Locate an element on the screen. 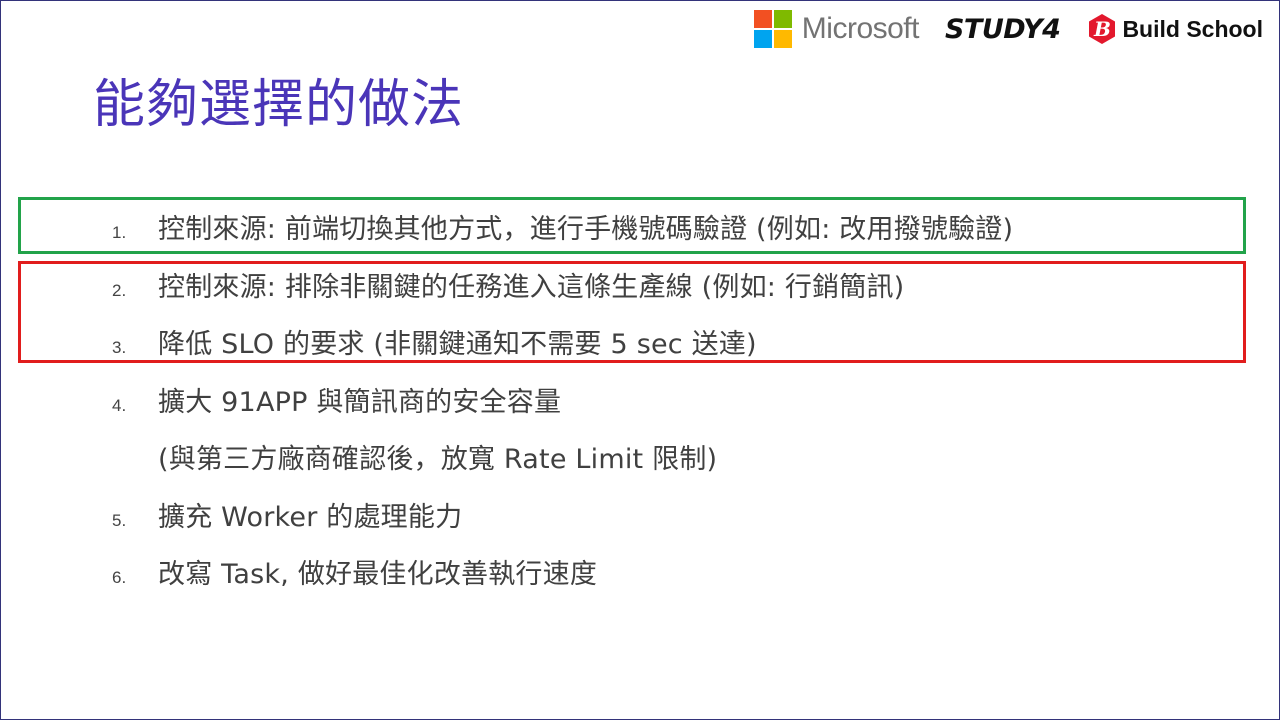  ms-square-red is located at coordinates (762, 19).